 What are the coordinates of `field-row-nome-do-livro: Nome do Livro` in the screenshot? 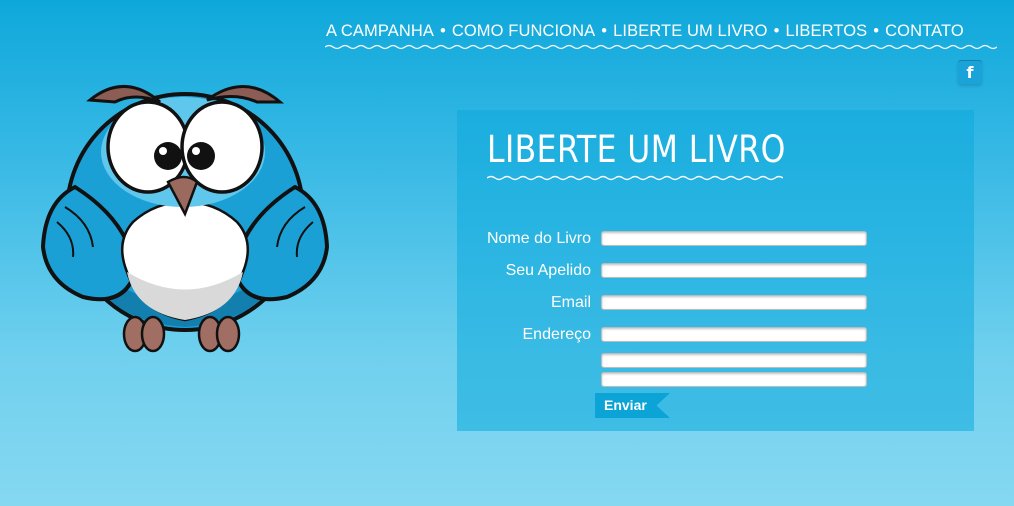 It's located at (715, 239).